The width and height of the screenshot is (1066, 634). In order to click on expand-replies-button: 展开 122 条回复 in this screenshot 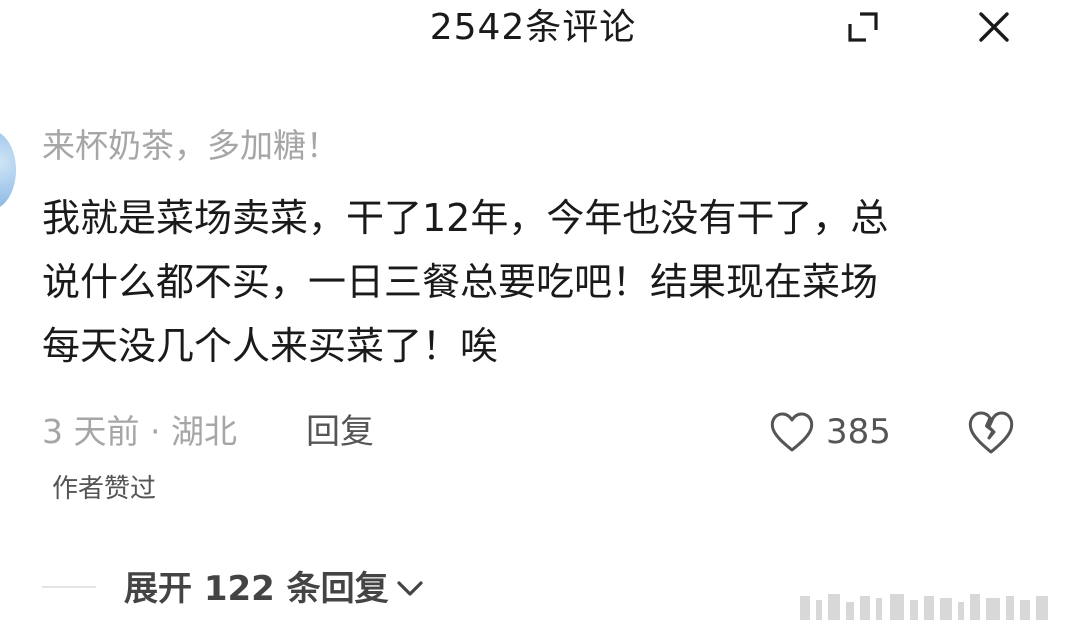, I will do `click(274, 589)`.